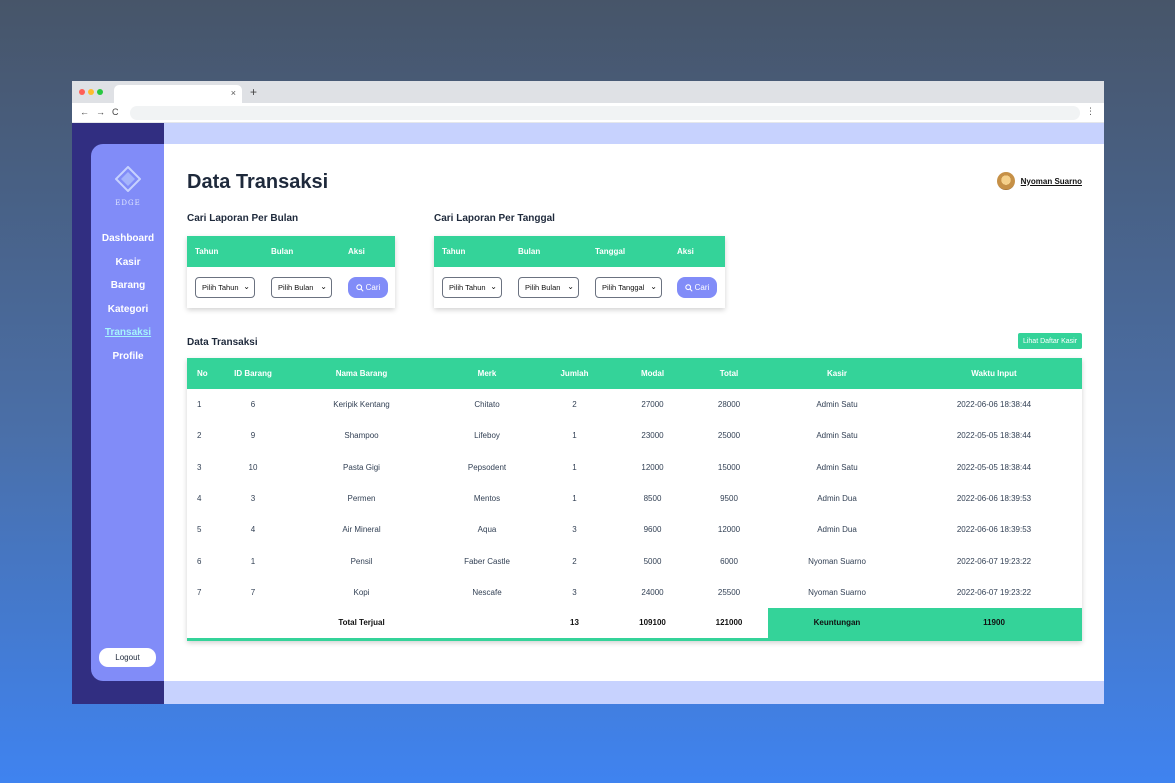 The height and width of the screenshot is (783, 1175). Describe the element at coordinates (361, 467) in the screenshot. I see `table-cell: Pasta Gigi` at that location.